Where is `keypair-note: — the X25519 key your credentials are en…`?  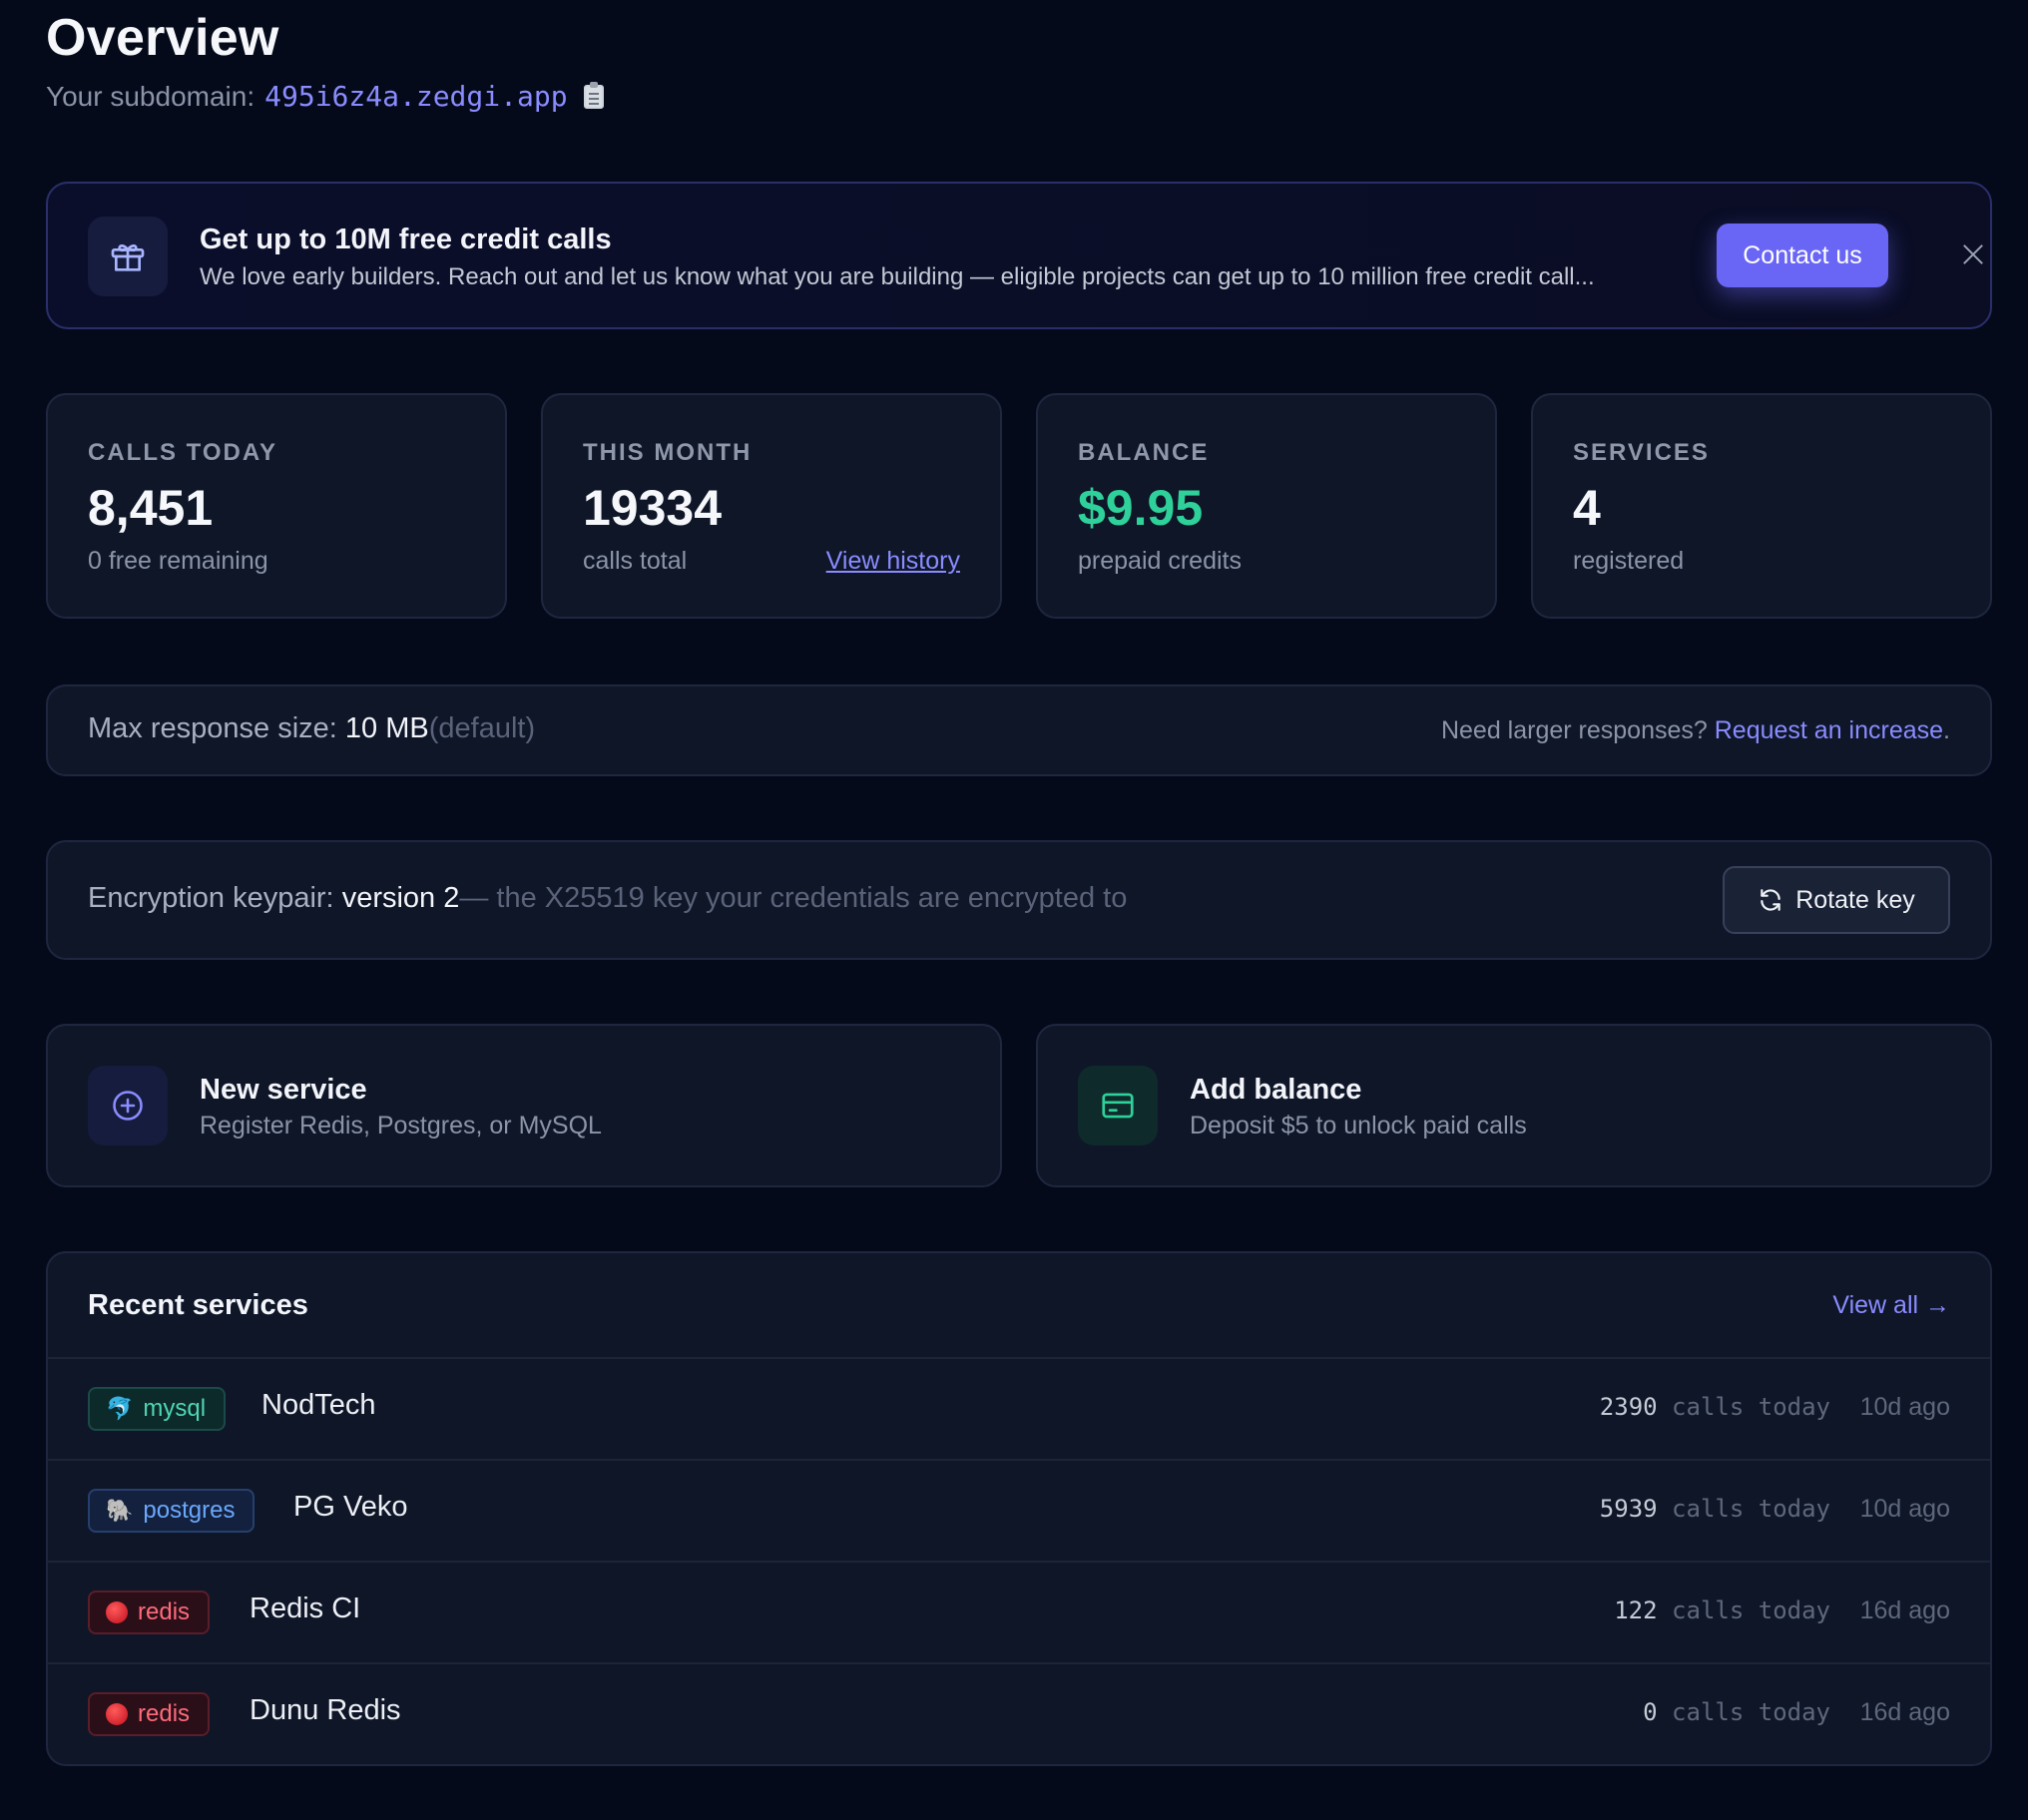 keypair-note: — the X25519 key your credentials are en… is located at coordinates (793, 898).